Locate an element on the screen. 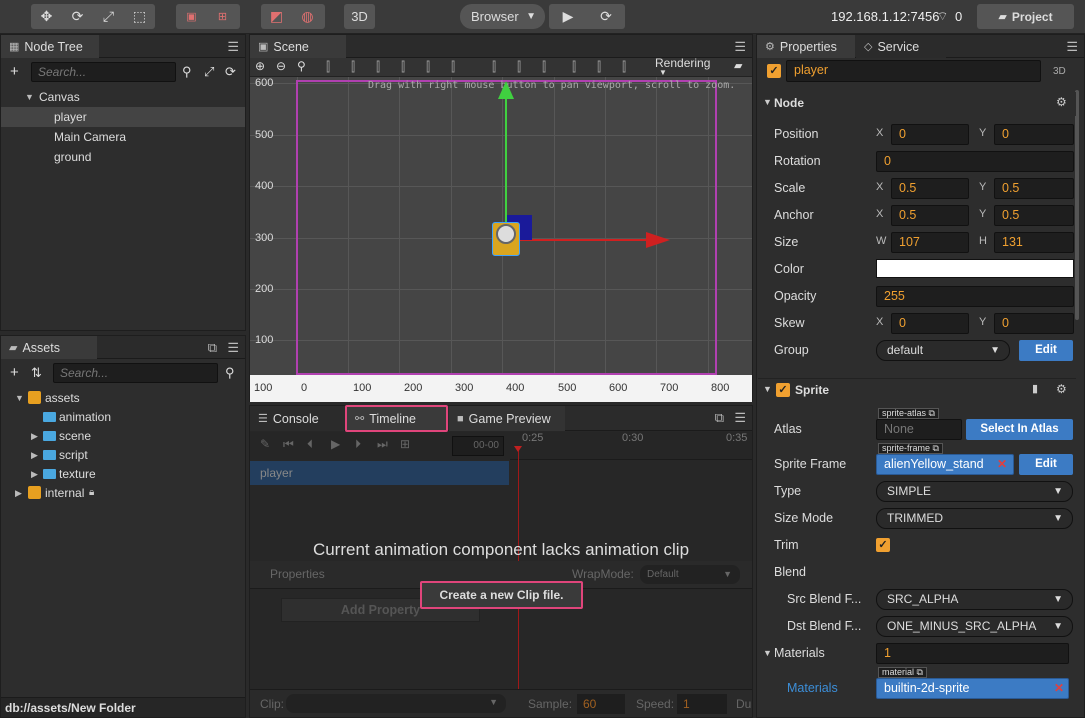  scale-x-input: 0.5 is located at coordinates (930, 188).